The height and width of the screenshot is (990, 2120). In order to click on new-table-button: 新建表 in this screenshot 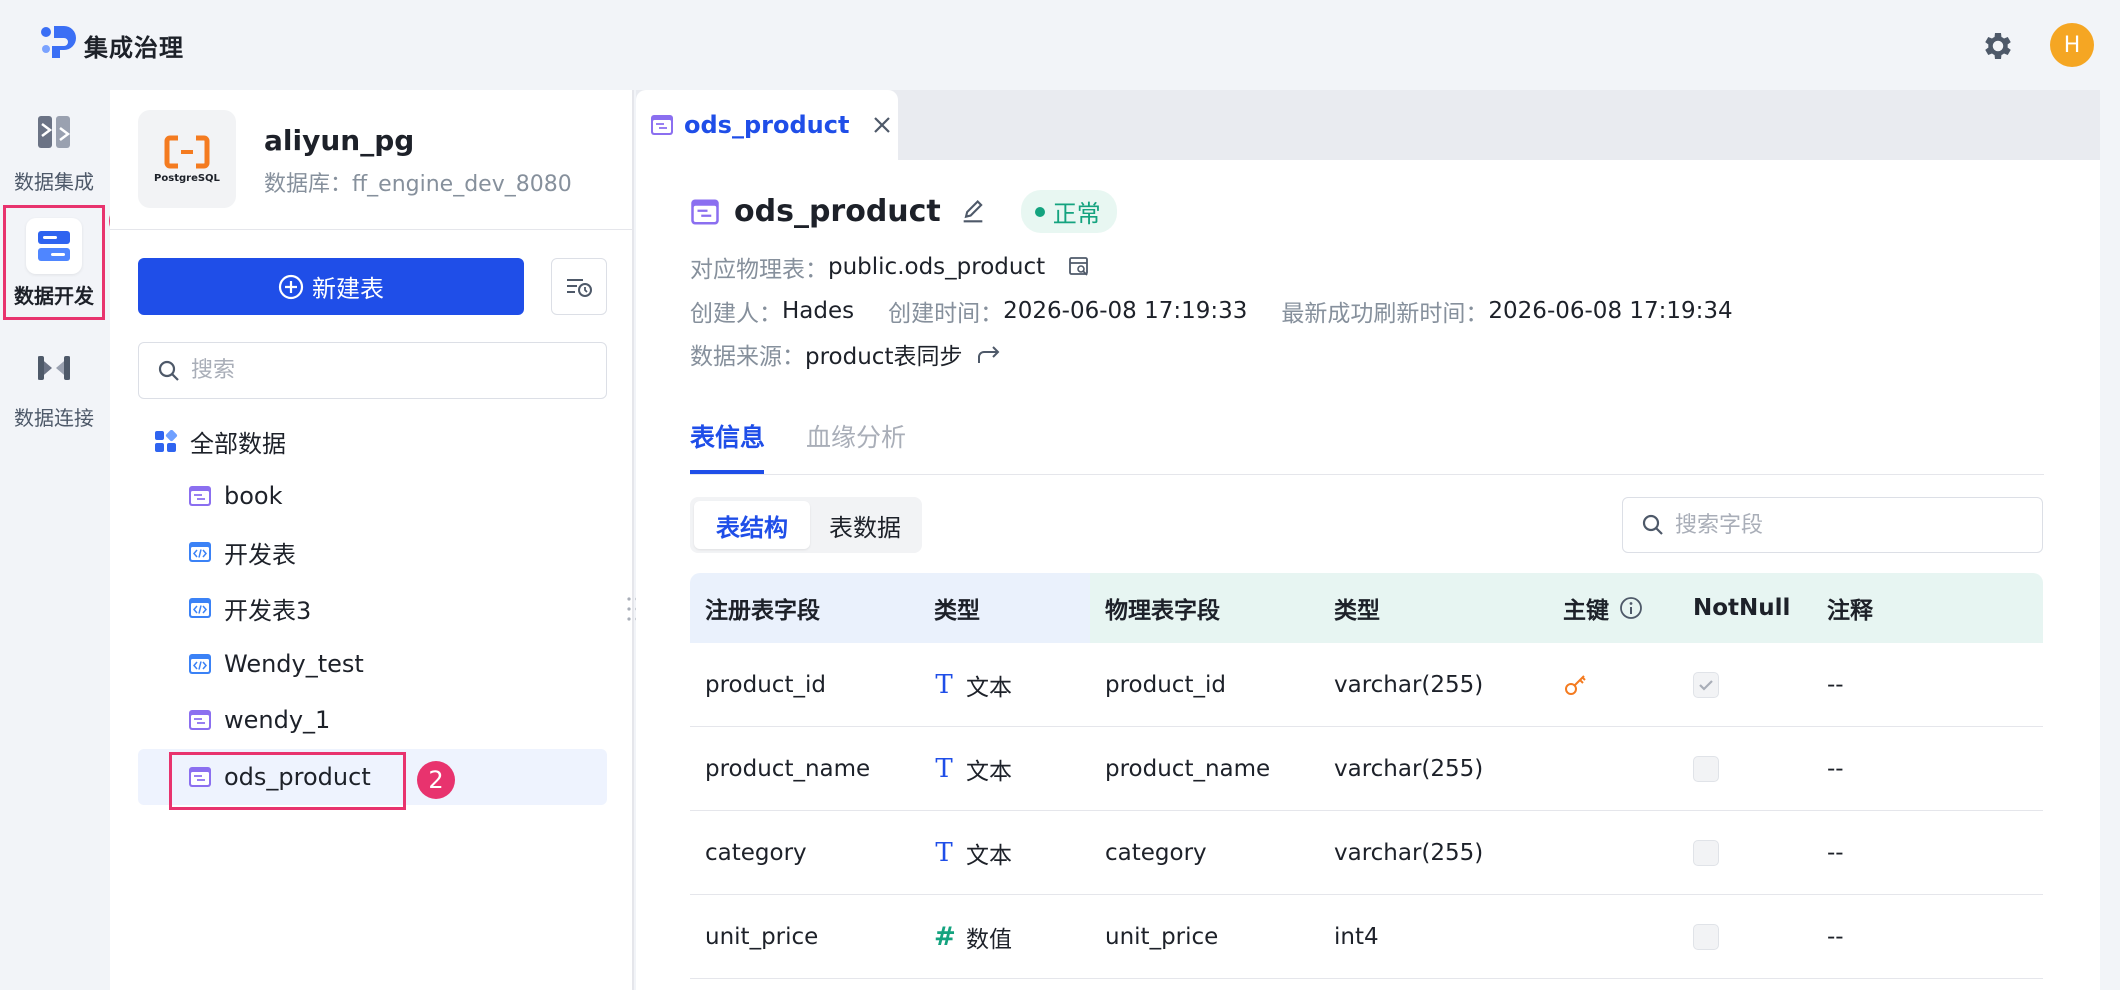, I will do `click(331, 286)`.